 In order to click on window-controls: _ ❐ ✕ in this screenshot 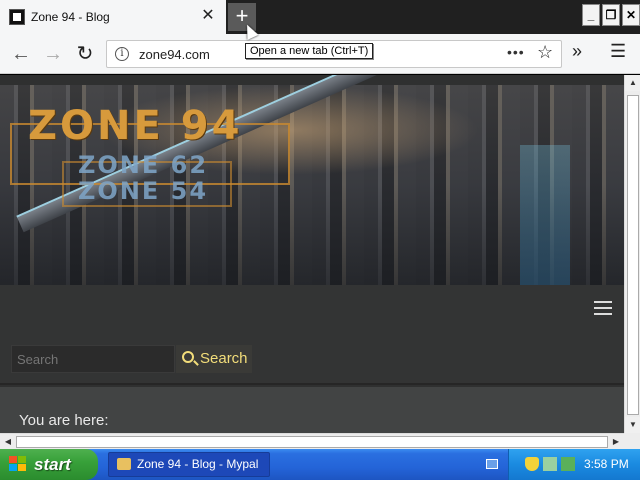, I will do `click(611, 16)`.